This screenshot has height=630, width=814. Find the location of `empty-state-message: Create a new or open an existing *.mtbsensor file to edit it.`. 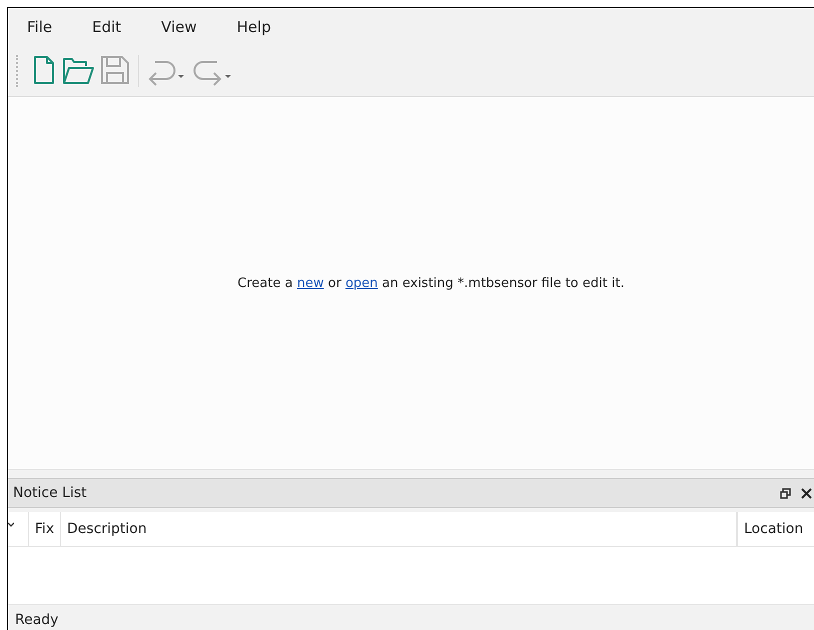

empty-state-message: Create a new or open an existing *.mtbsensor file to edit it. is located at coordinates (431, 283).